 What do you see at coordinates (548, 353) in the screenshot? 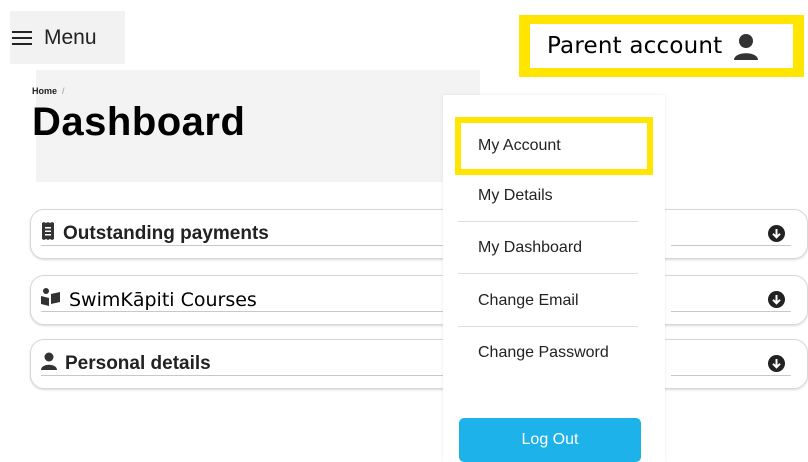
I see `menu-item-change-password: Change Password` at bounding box center [548, 353].